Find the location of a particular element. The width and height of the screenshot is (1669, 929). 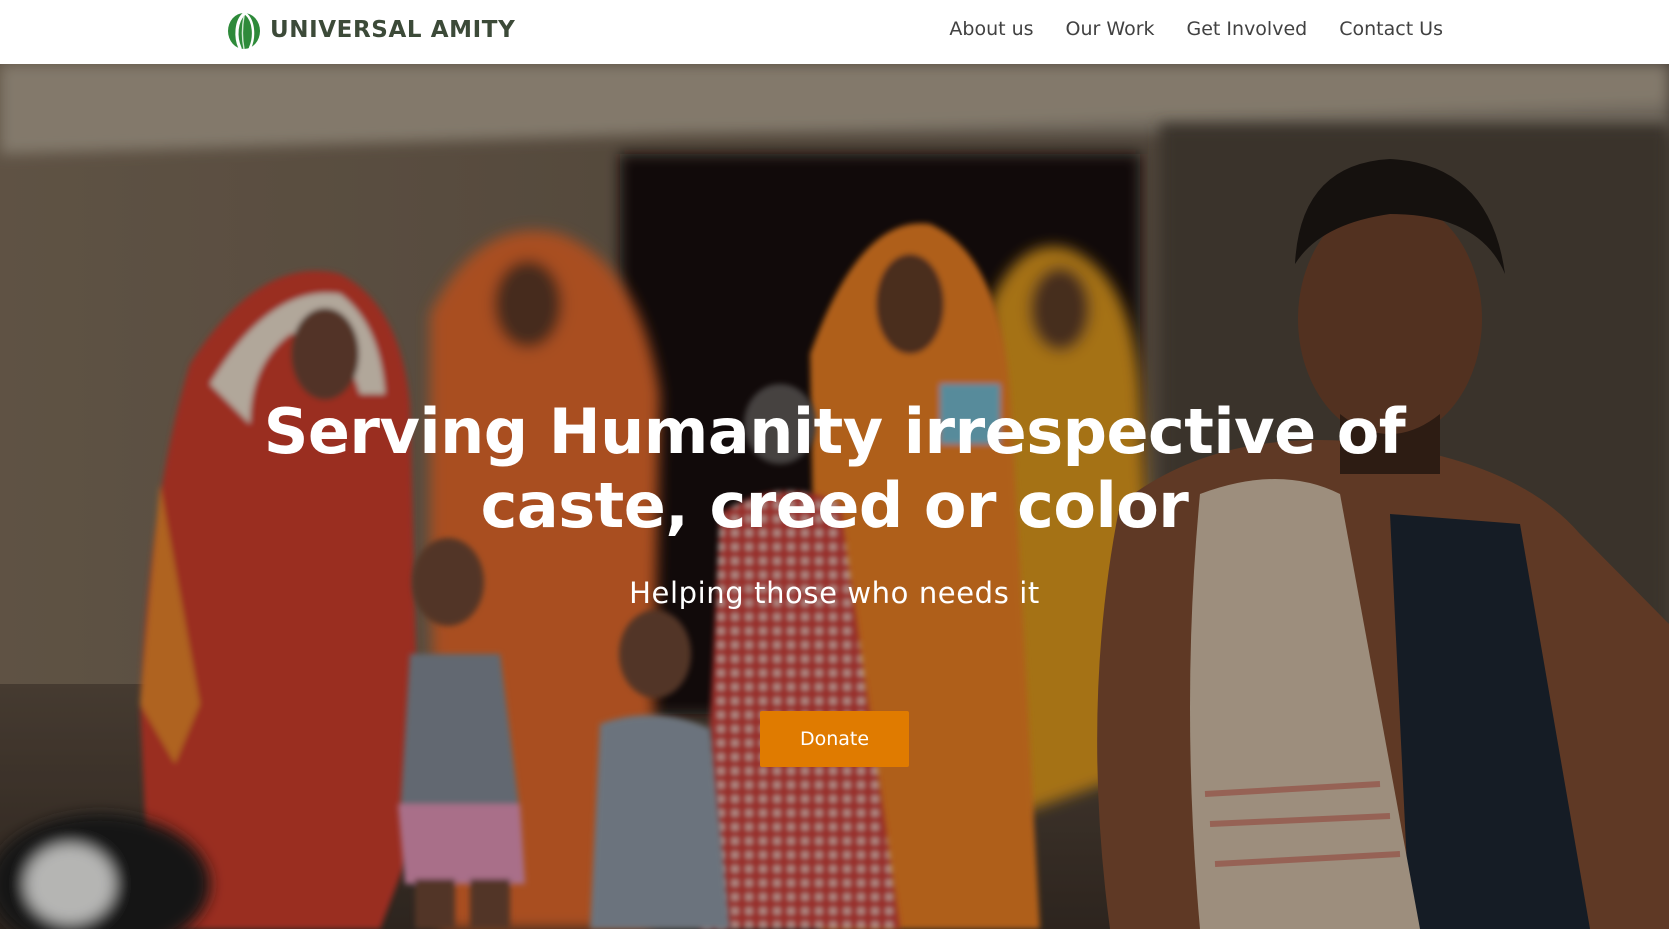

brand-home-link: UNIVERSAL AMITY is located at coordinates (370, 30).